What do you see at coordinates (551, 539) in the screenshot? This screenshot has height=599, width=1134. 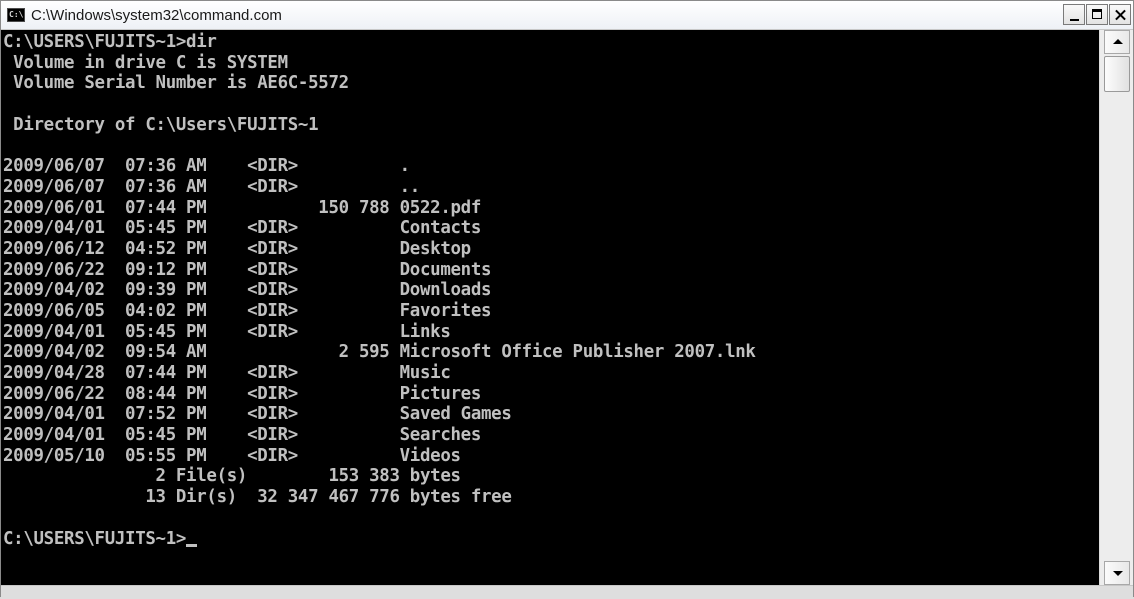 I see `command-prompt-line: C:\USERS\FUJITS~1>` at bounding box center [551, 539].